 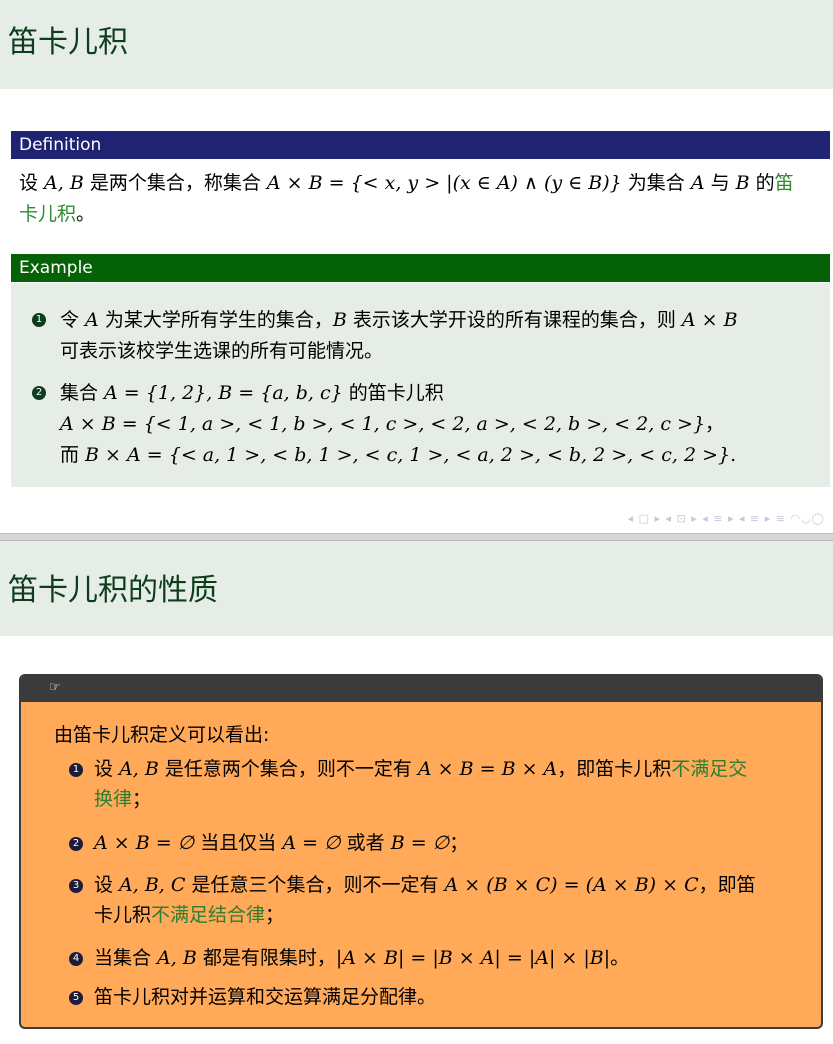 What do you see at coordinates (113, 590) in the screenshot?
I see `frame-title: 笛卡儿积的性质` at bounding box center [113, 590].